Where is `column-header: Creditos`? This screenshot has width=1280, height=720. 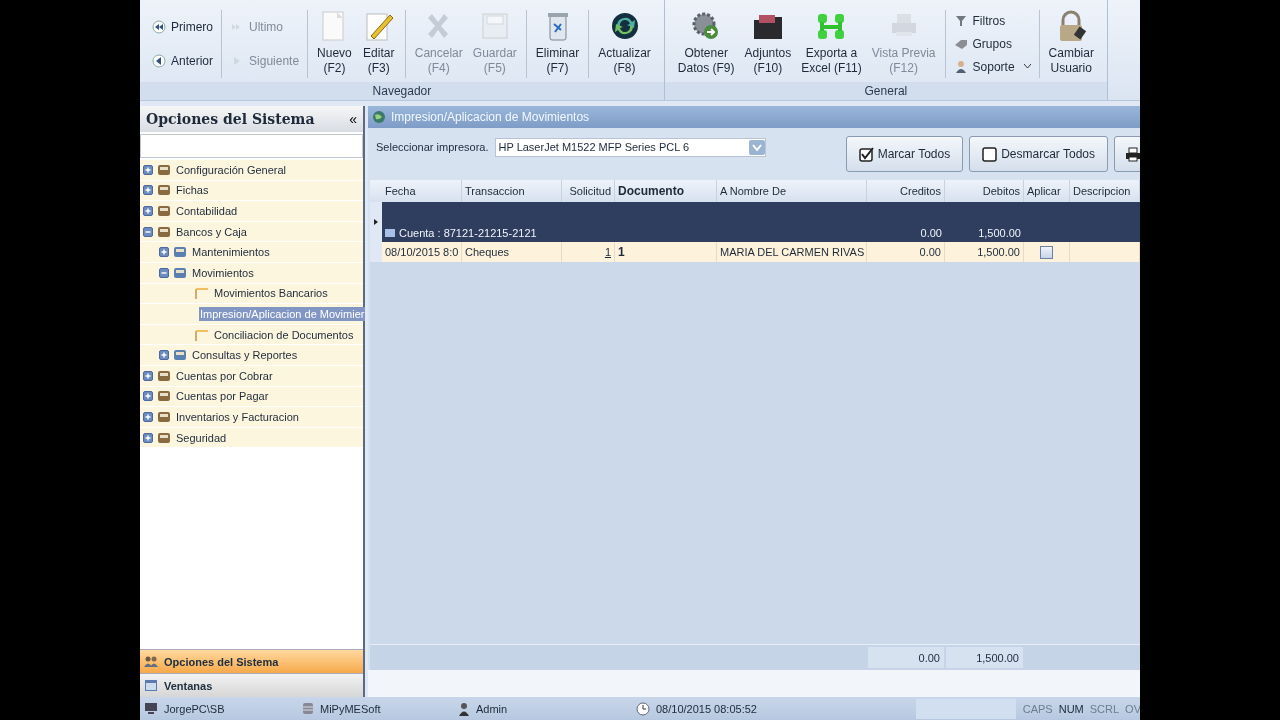
column-header: Creditos is located at coordinates (920, 191).